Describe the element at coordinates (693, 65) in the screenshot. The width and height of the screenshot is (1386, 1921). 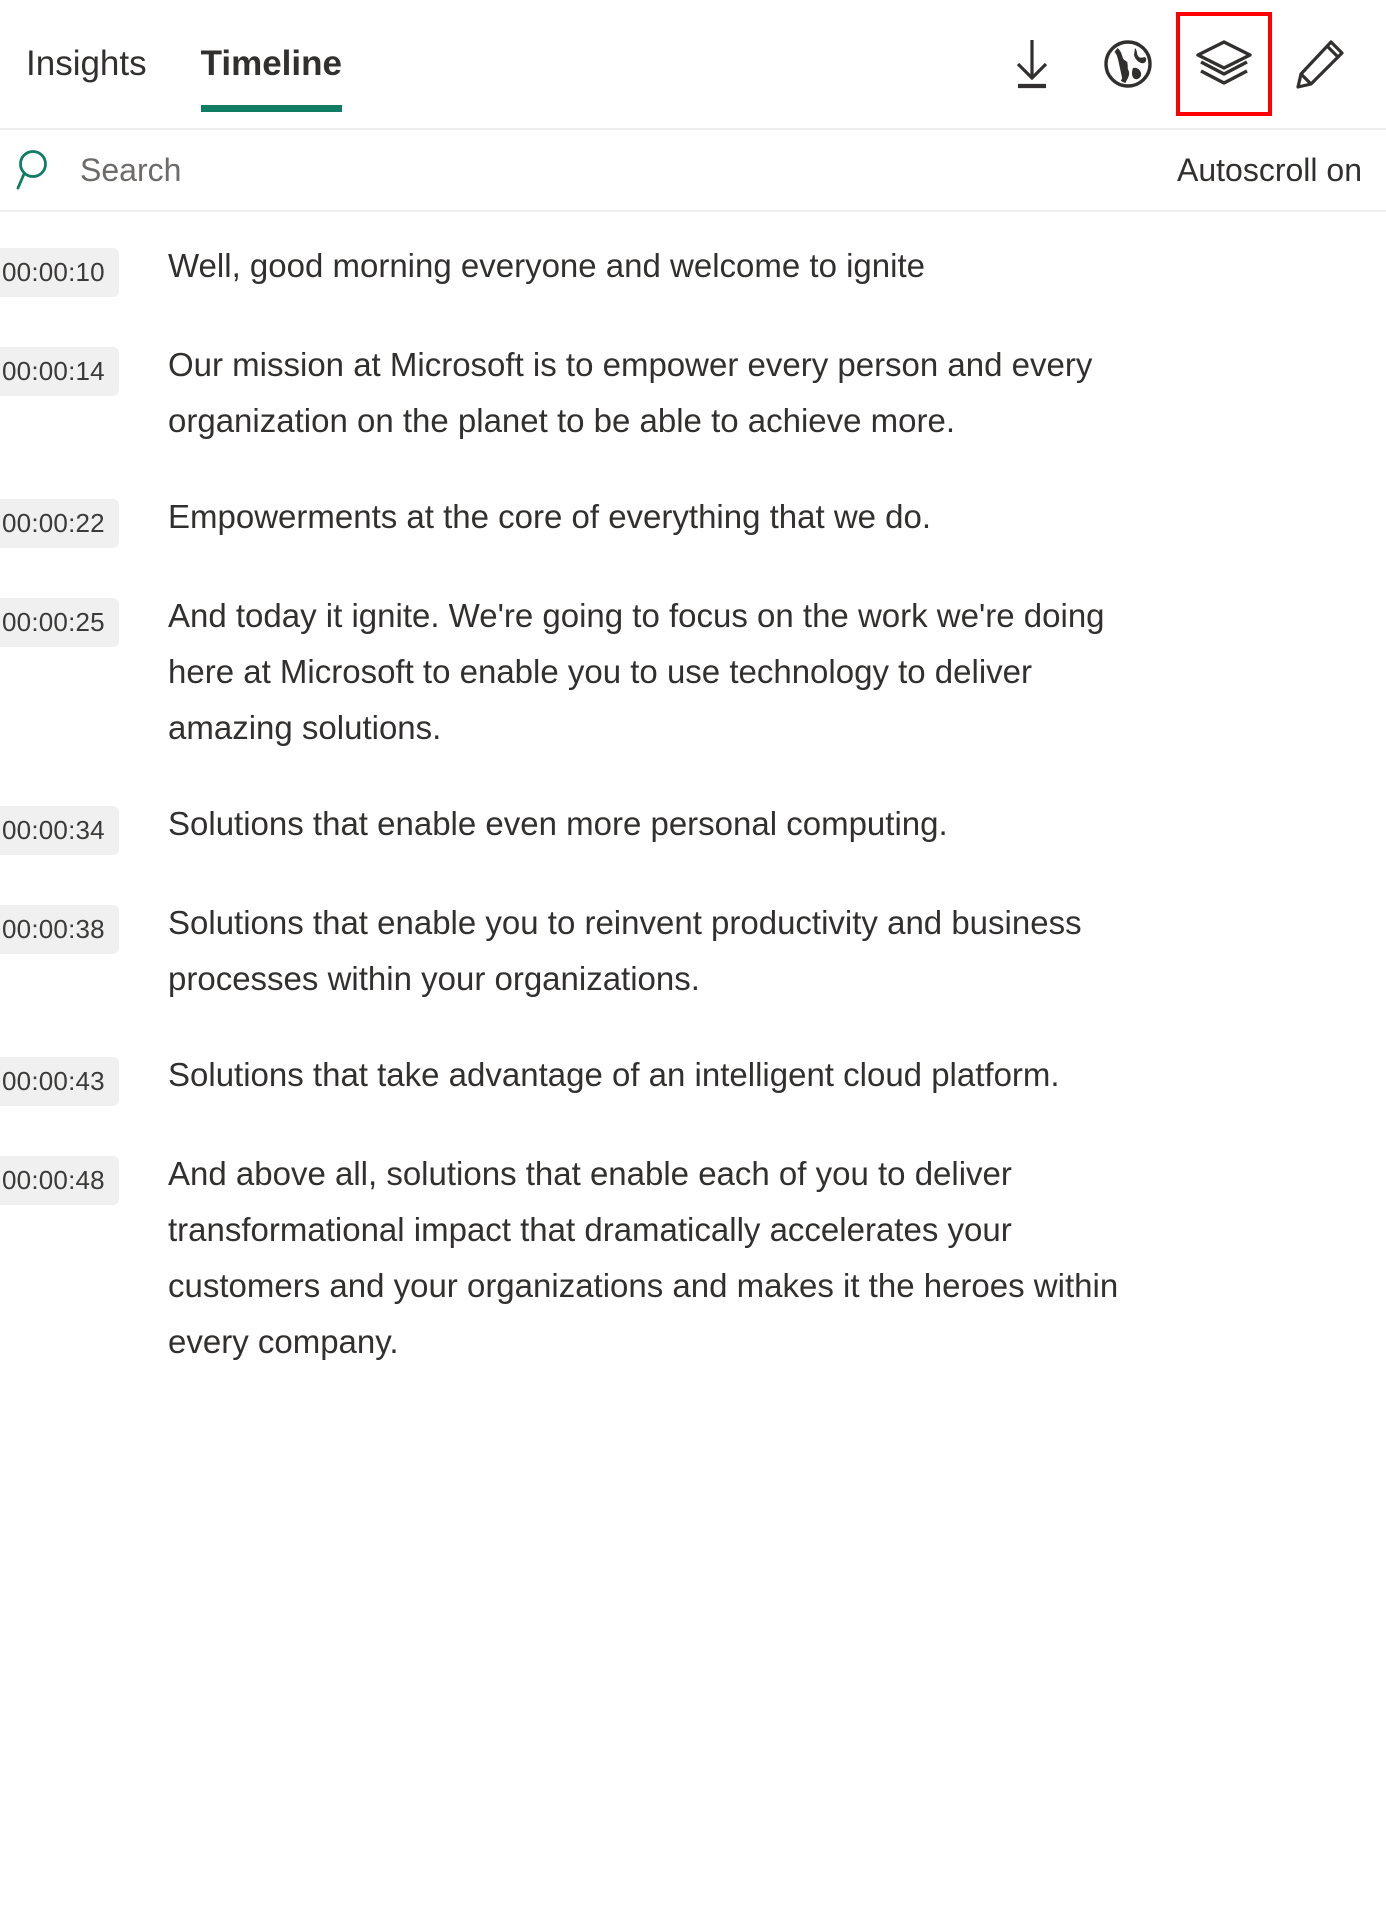
I see `header-bar: Insights Timeline` at that location.